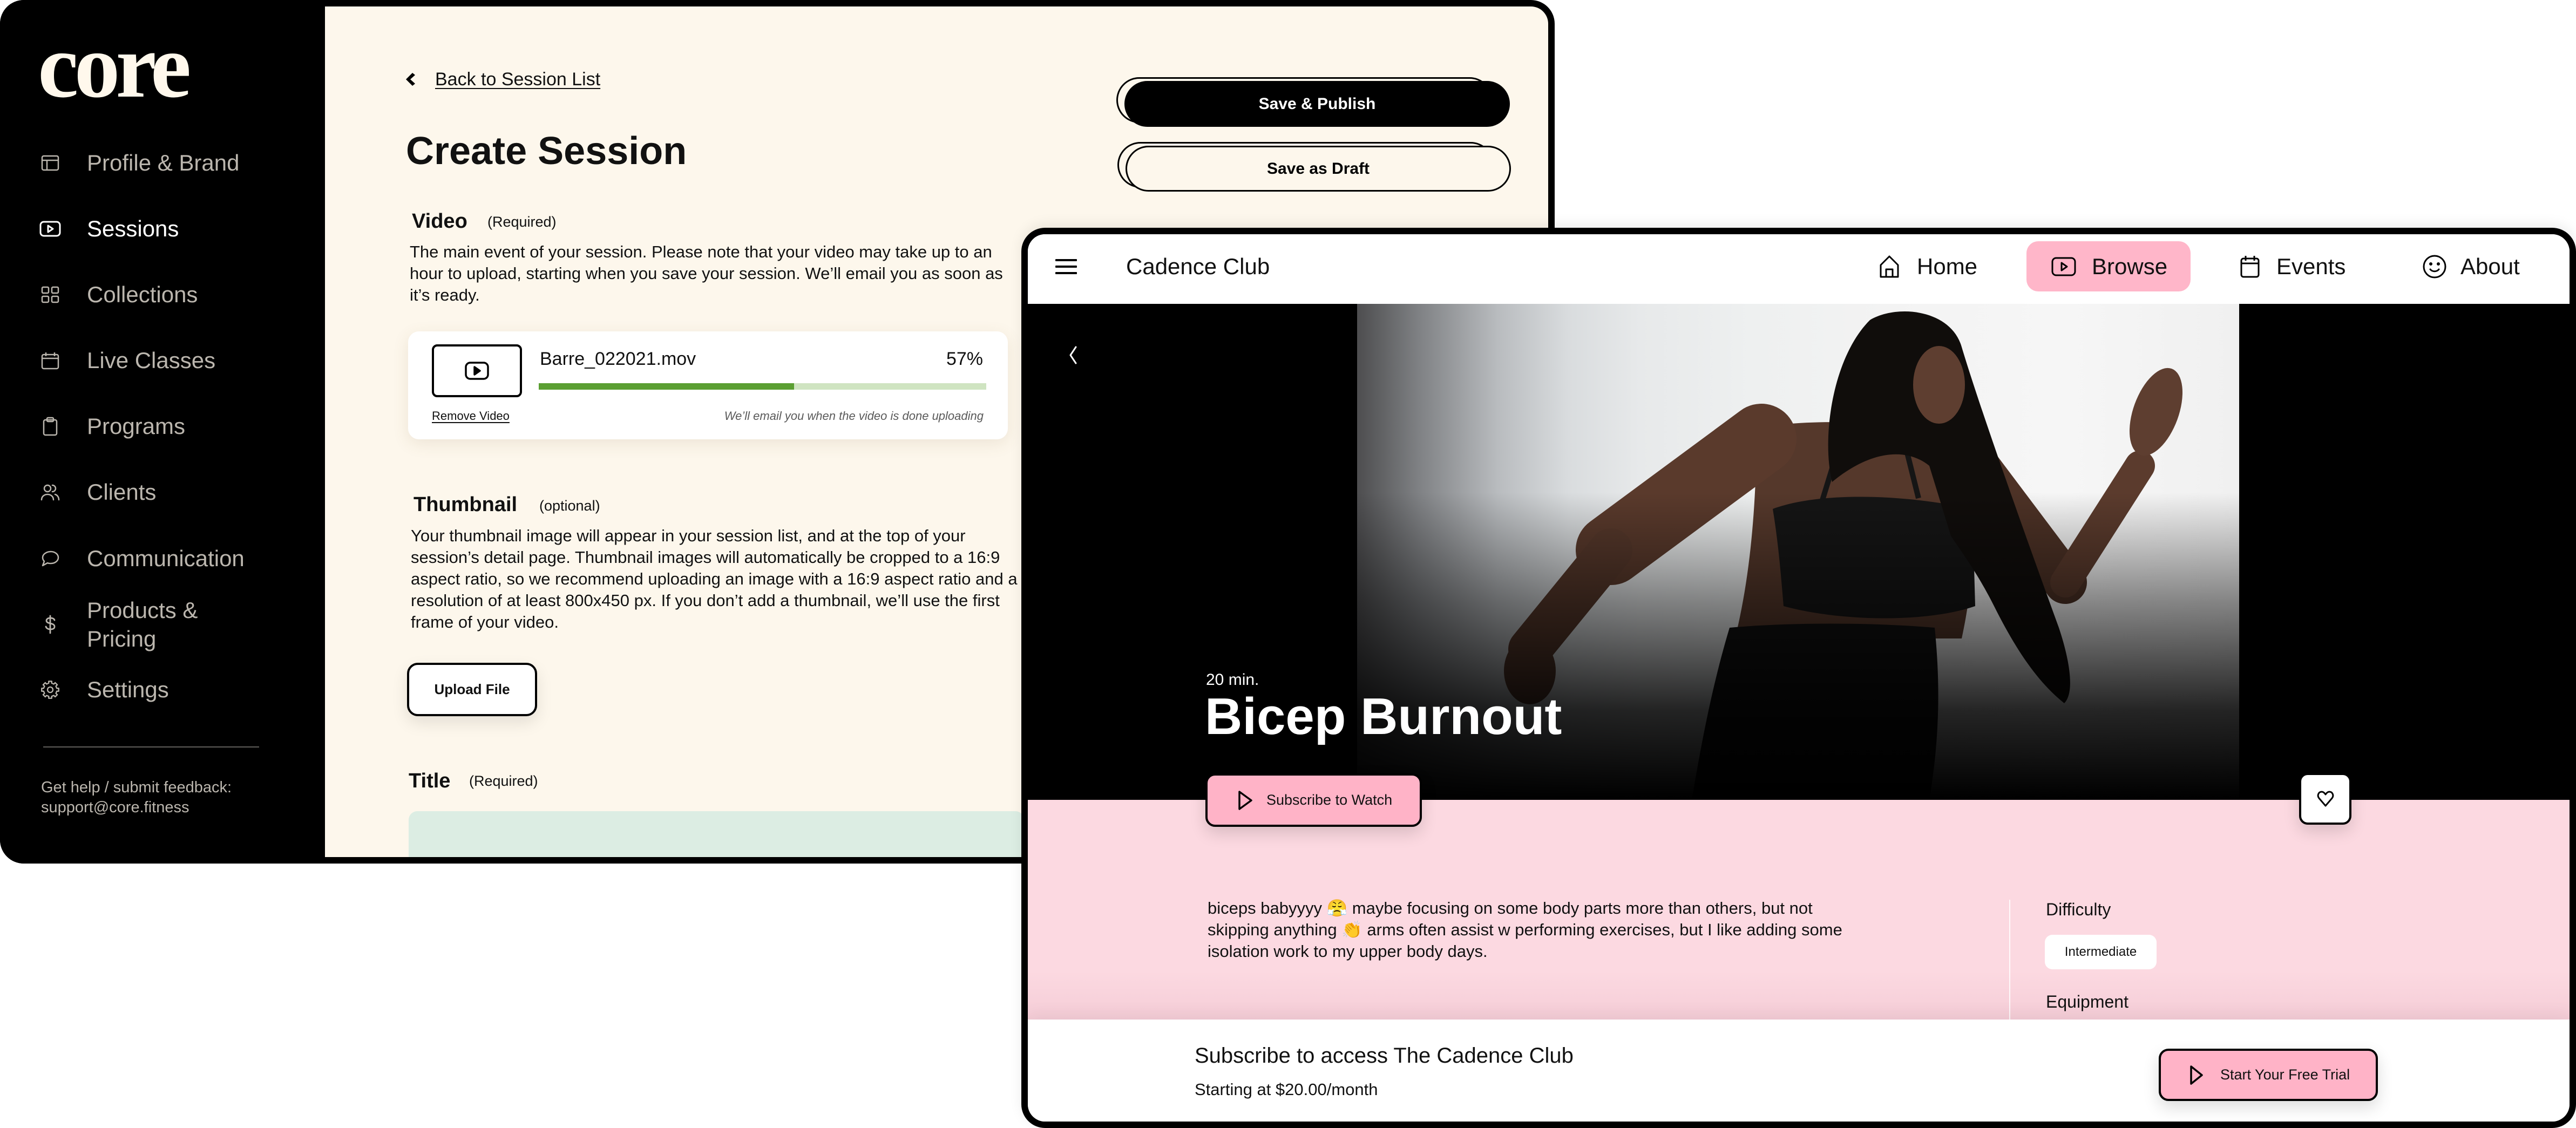 Image resolution: width=2576 pixels, height=1128 pixels. What do you see at coordinates (2078, 909) in the screenshot?
I see `difficulty-label: Difficulty` at bounding box center [2078, 909].